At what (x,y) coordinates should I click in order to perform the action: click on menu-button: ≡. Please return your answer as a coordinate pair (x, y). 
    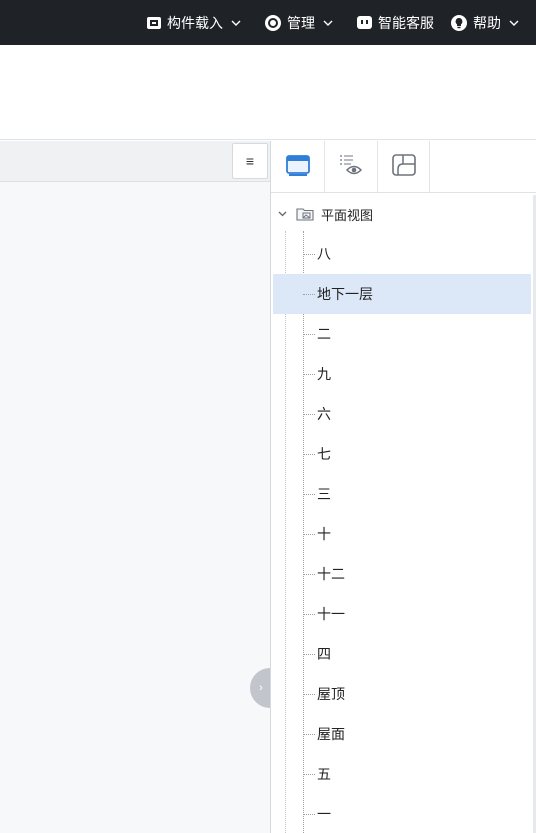
    Looking at the image, I should click on (250, 161).